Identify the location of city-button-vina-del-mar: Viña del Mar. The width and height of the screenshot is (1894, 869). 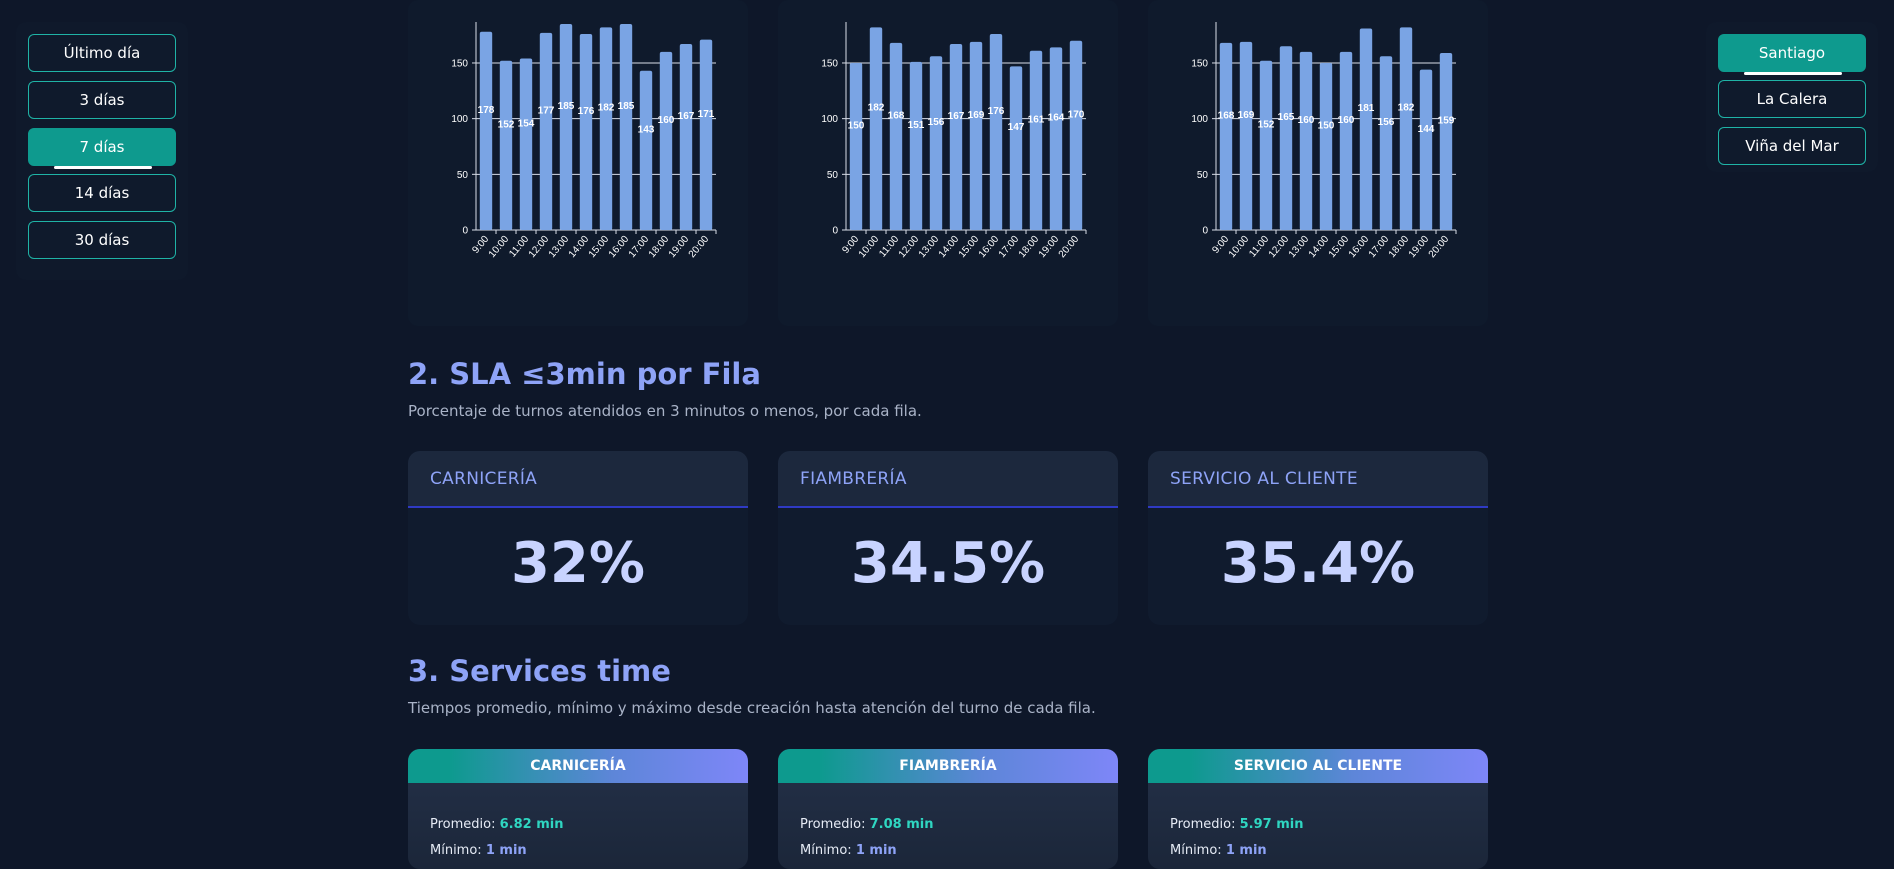
(1792, 146).